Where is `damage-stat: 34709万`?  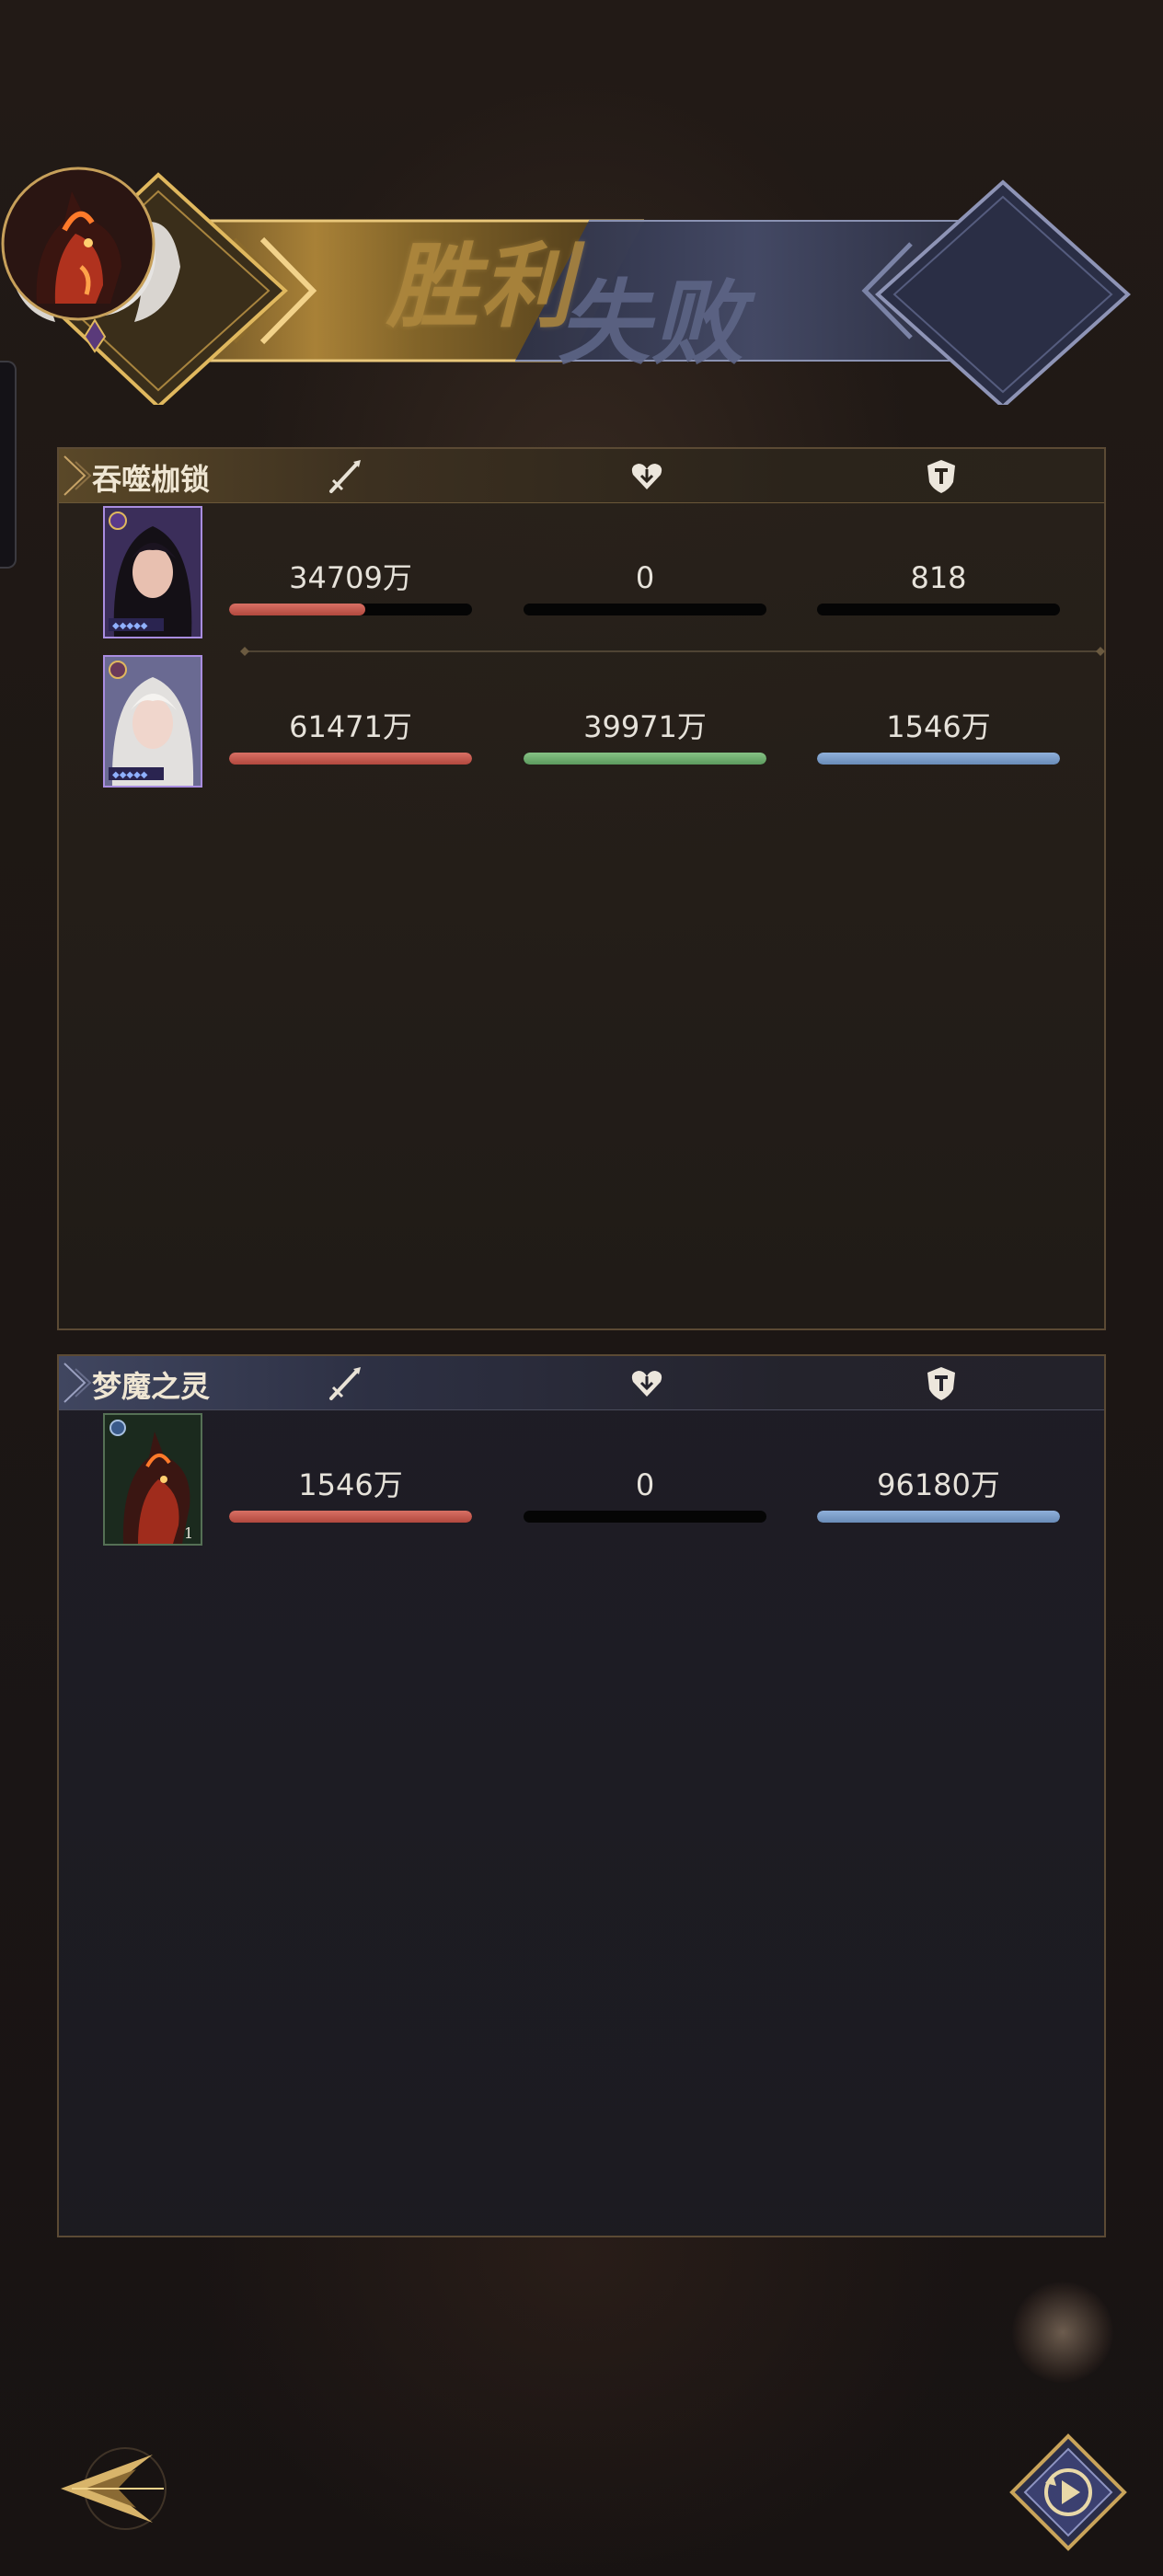 damage-stat: 34709万 is located at coordinates (351, 587).